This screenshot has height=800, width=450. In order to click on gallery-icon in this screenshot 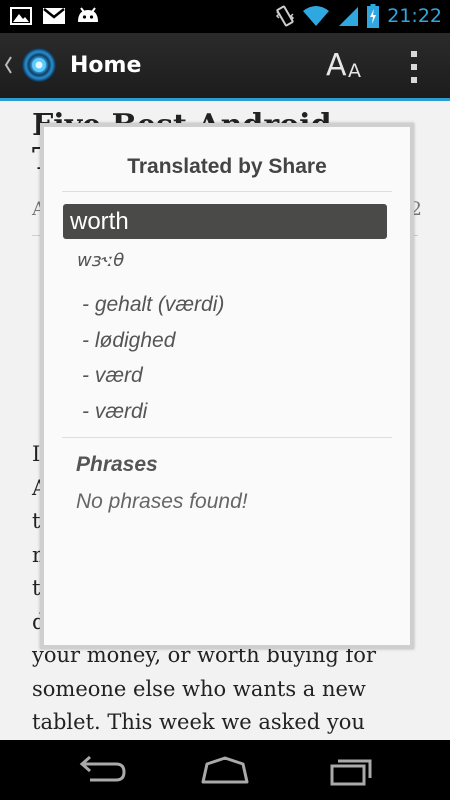, I will do `click(21, 16)`.